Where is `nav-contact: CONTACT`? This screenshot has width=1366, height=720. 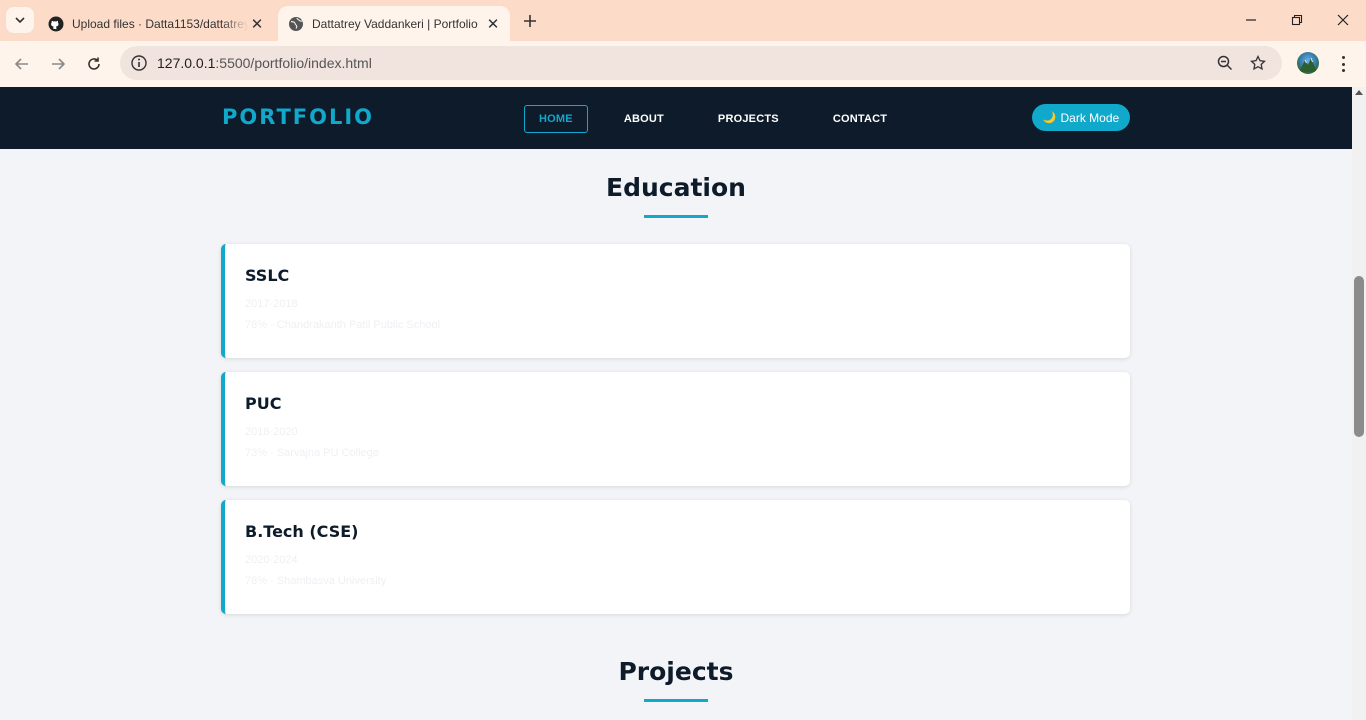
nav-contact: CONTACT is located at coordinates (860, 119).